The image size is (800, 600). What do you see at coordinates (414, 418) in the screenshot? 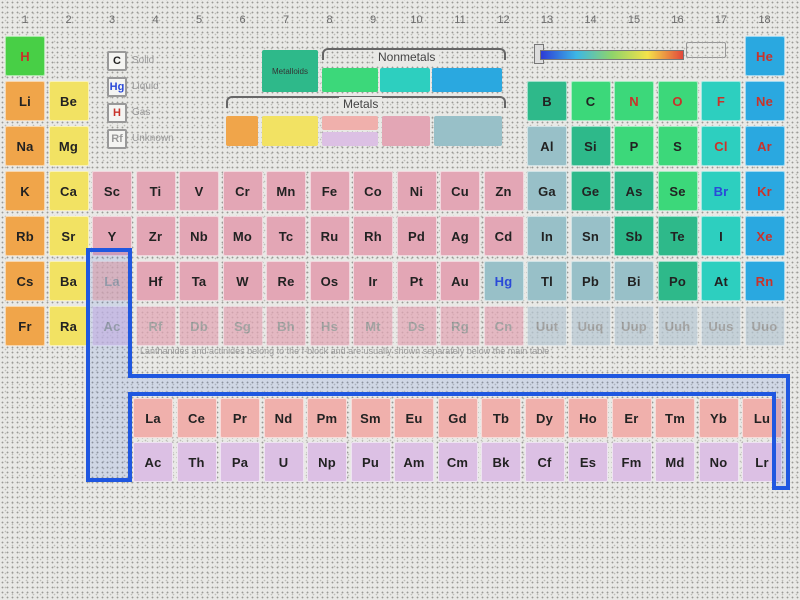
I see `element-eu: Eu` at bounding box center [414, 418].